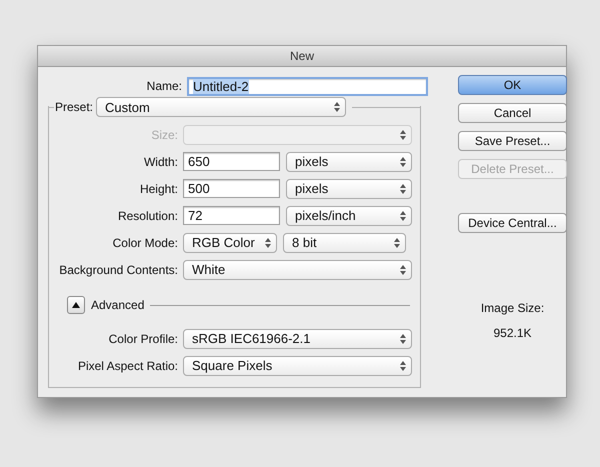 This screenshot has width=600, height=467. What do you see at coordinates (127, 365) in the screenshot?
I see `field-label: Pixel Aspect Ratio:` at bounding box center [127, 365].